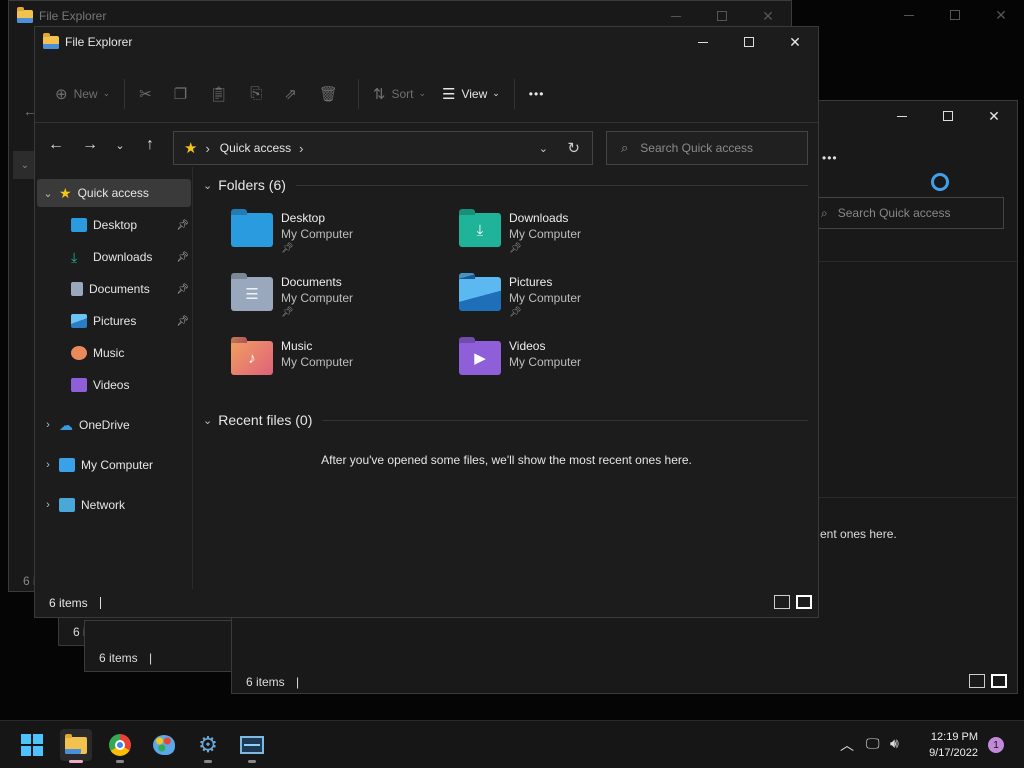  Describe the element at coordinates (940, 182) in the screenshot. I see `loading-spinner-icon` at that location.